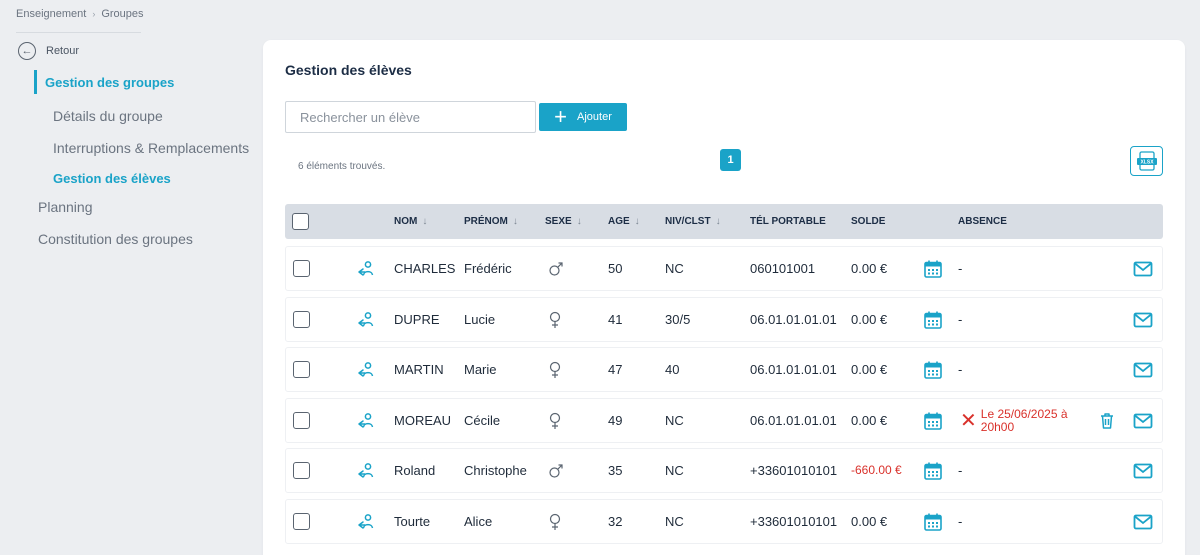 This screenshot has width=1200, height=555. I want to click on arrow-left-circle-icon: ←, so click(27, 51).